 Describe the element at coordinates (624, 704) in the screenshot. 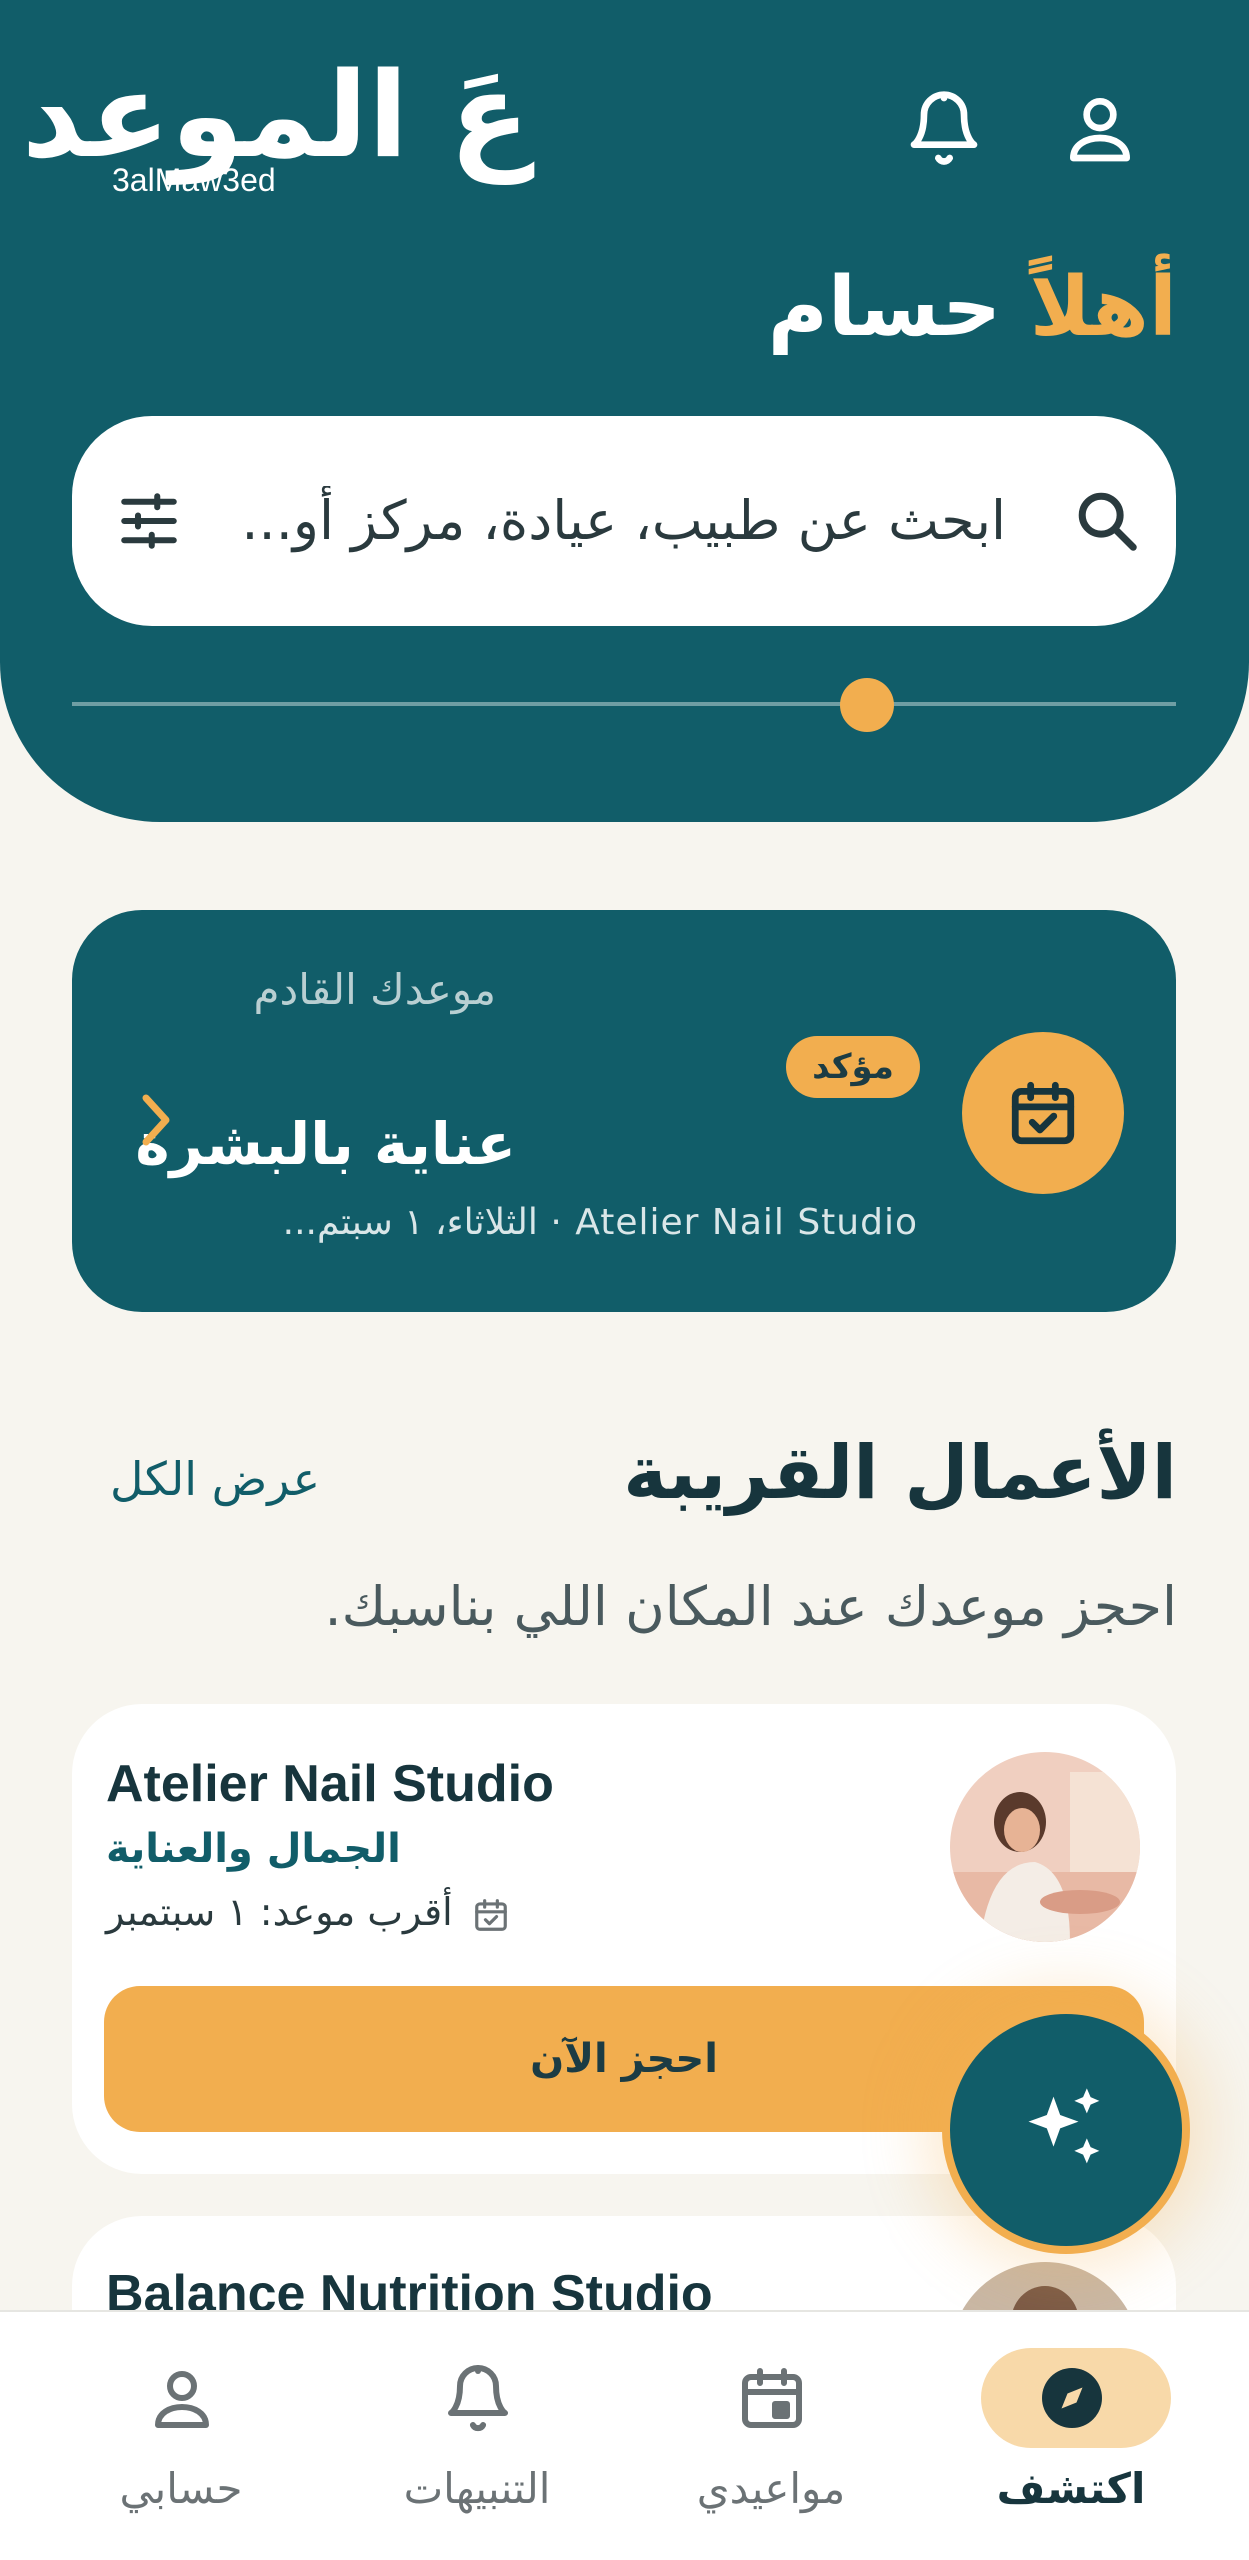

I see `carousel-indicator-track` at that location.